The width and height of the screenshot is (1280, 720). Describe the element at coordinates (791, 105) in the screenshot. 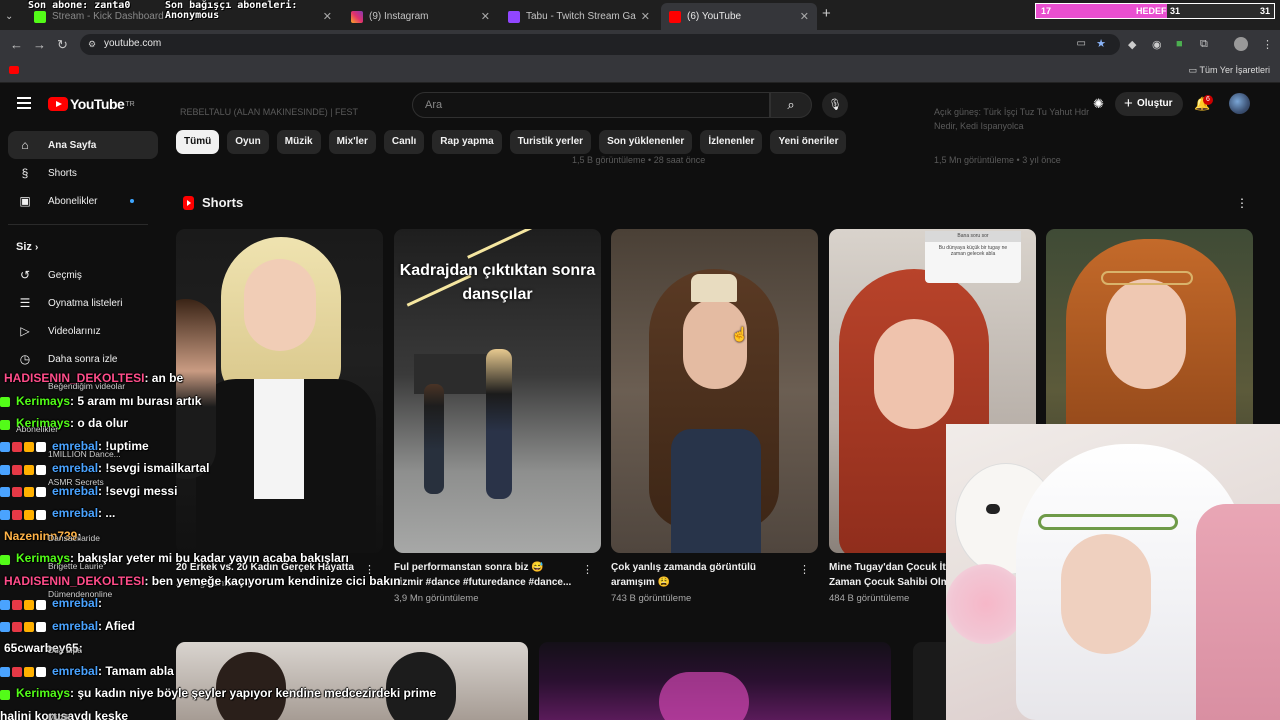

I see `search-button: ⌕` at that location.